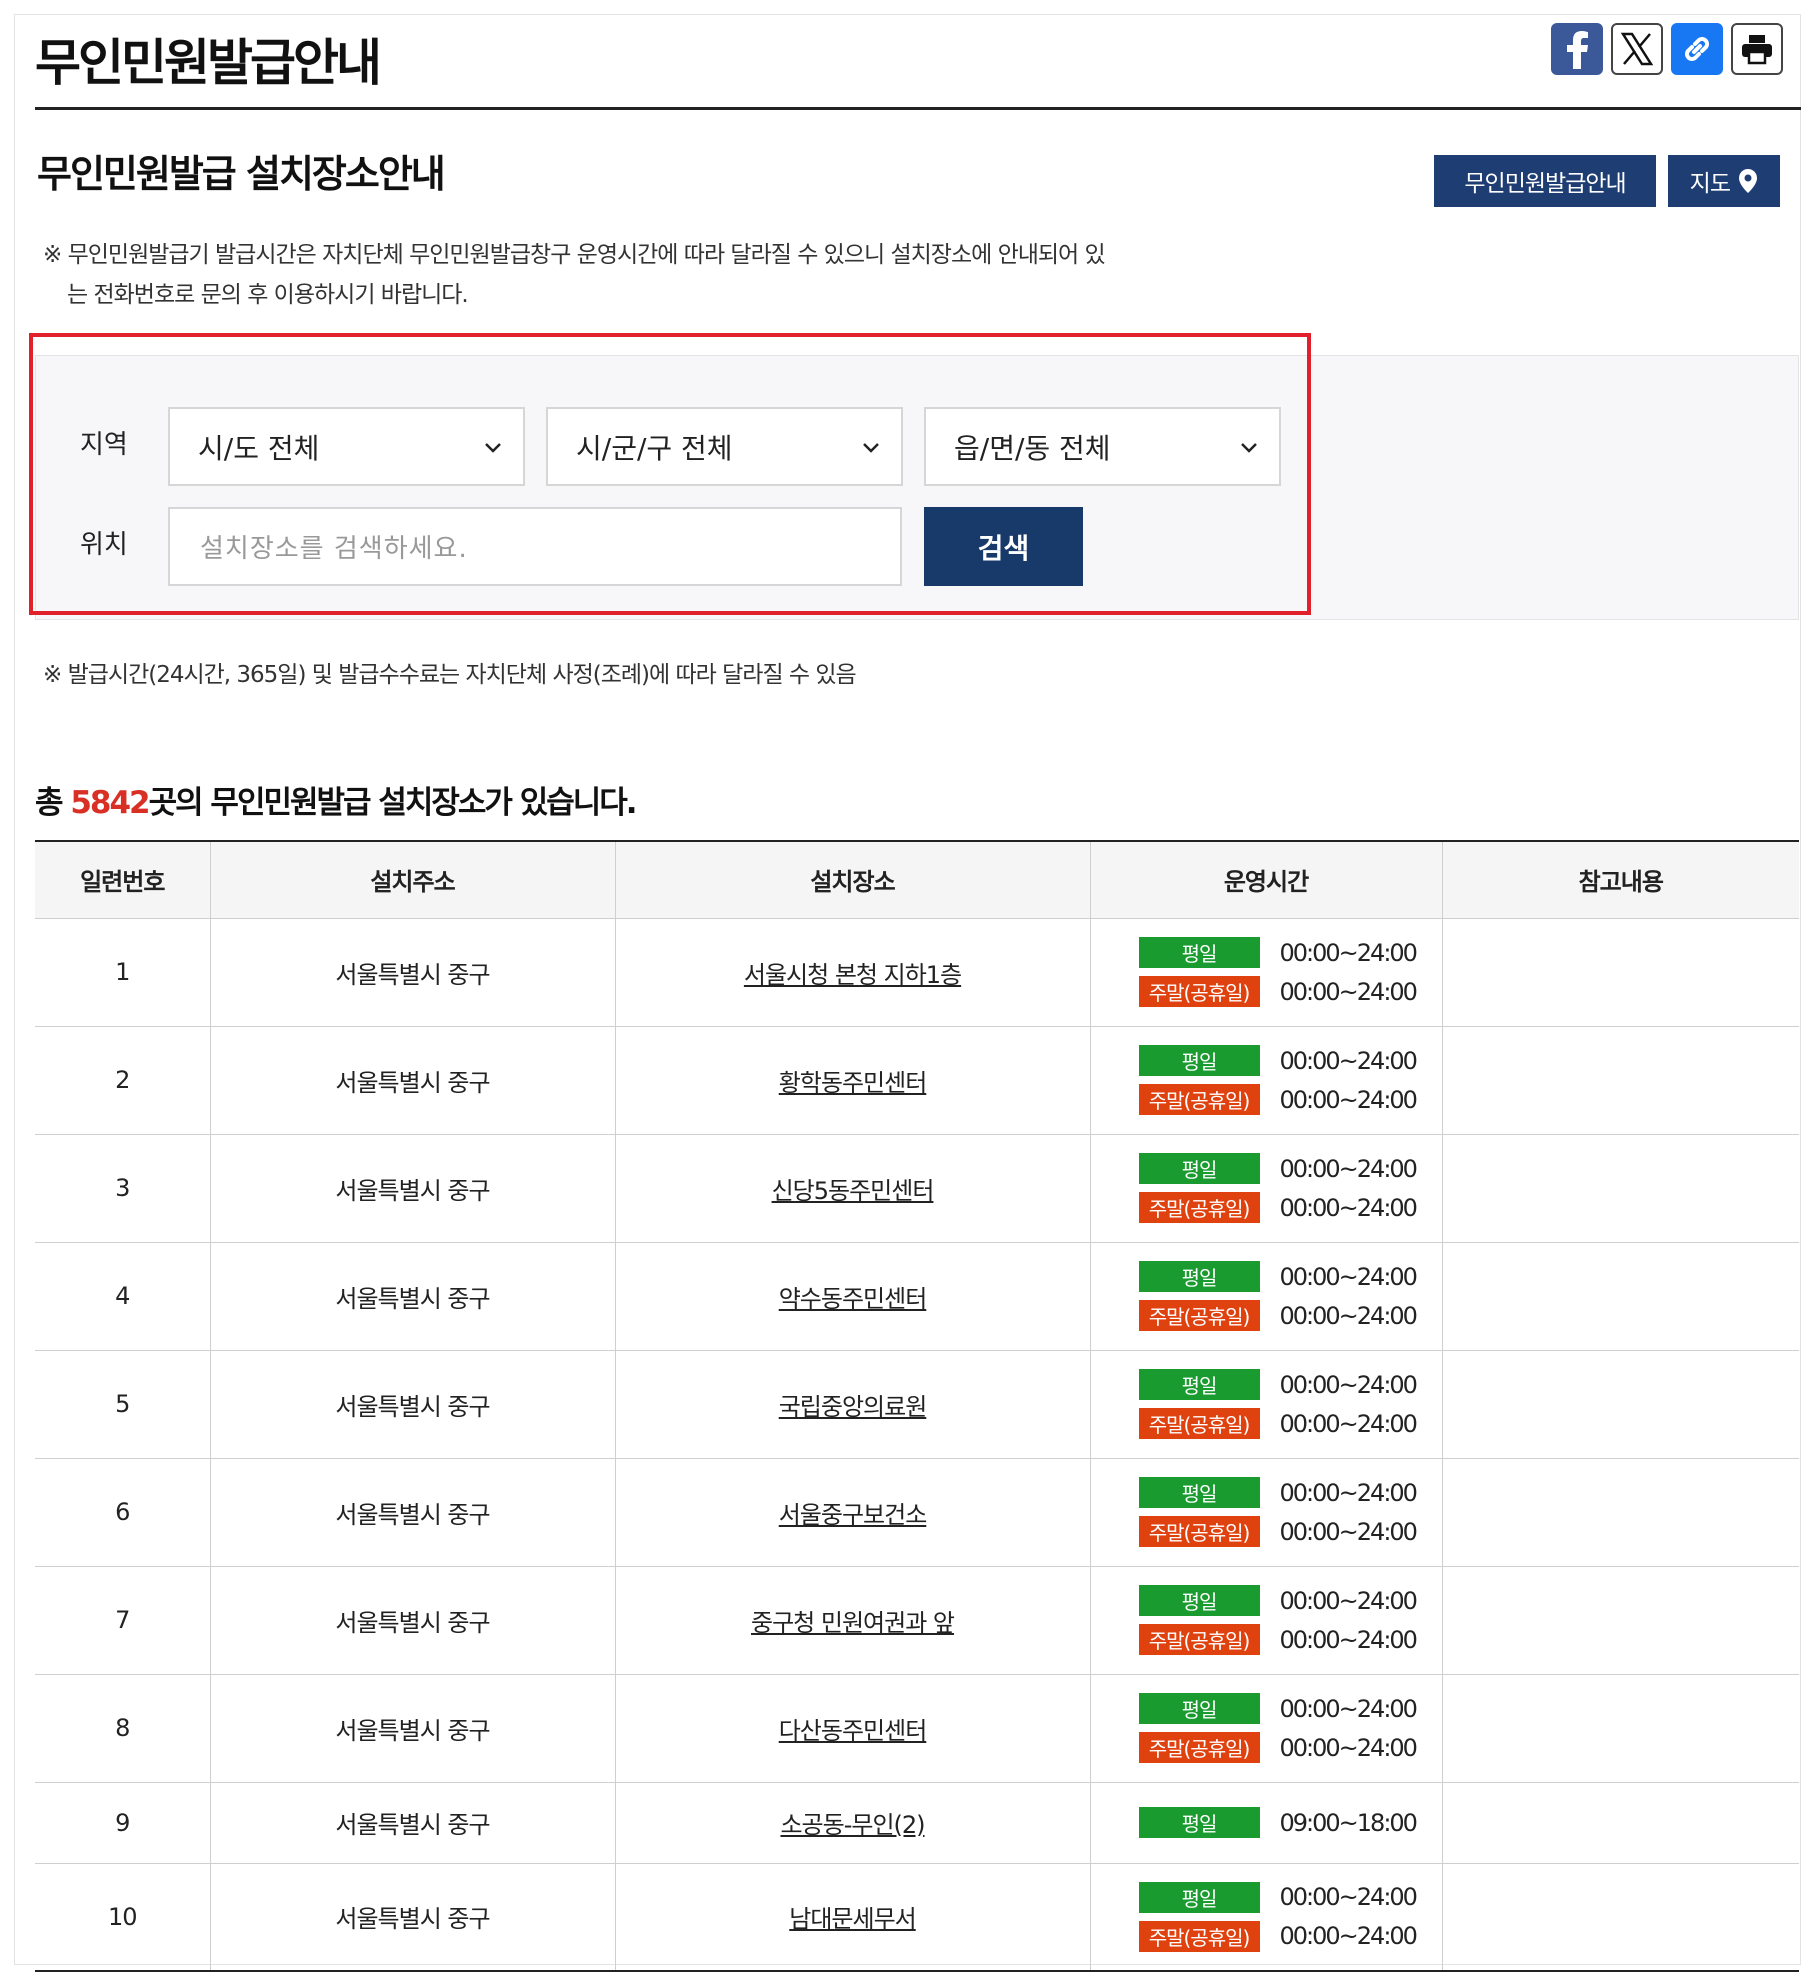 Image resolution: width=1815 pixels, height=1977 pixels. I want to click on place-link: 국립중앙의료원, so click(853, 1407).